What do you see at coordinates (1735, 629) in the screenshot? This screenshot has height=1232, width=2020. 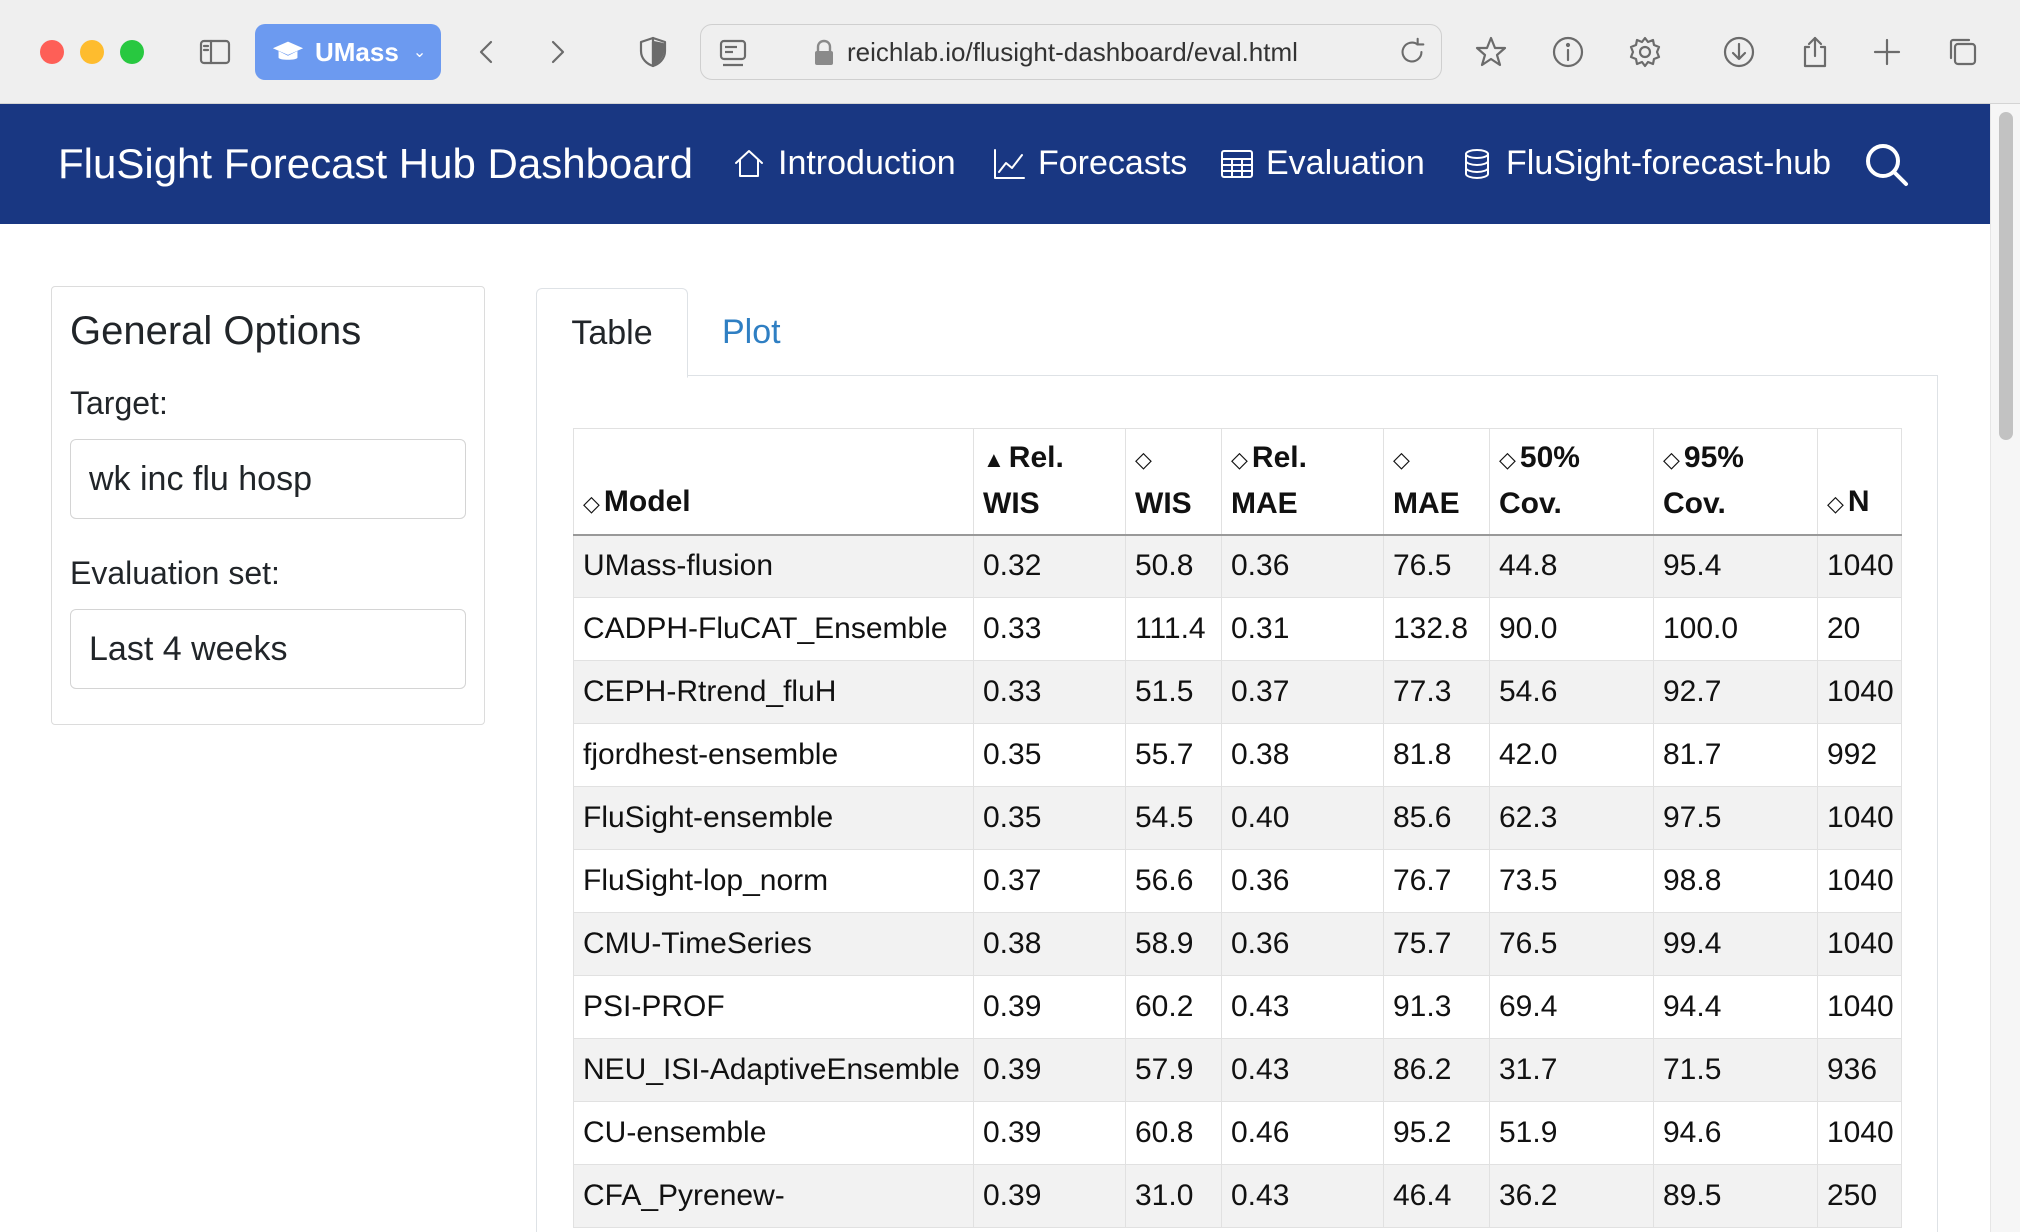 I see `cell-95-cov: 100.0` at bounding box center [1735, 629].